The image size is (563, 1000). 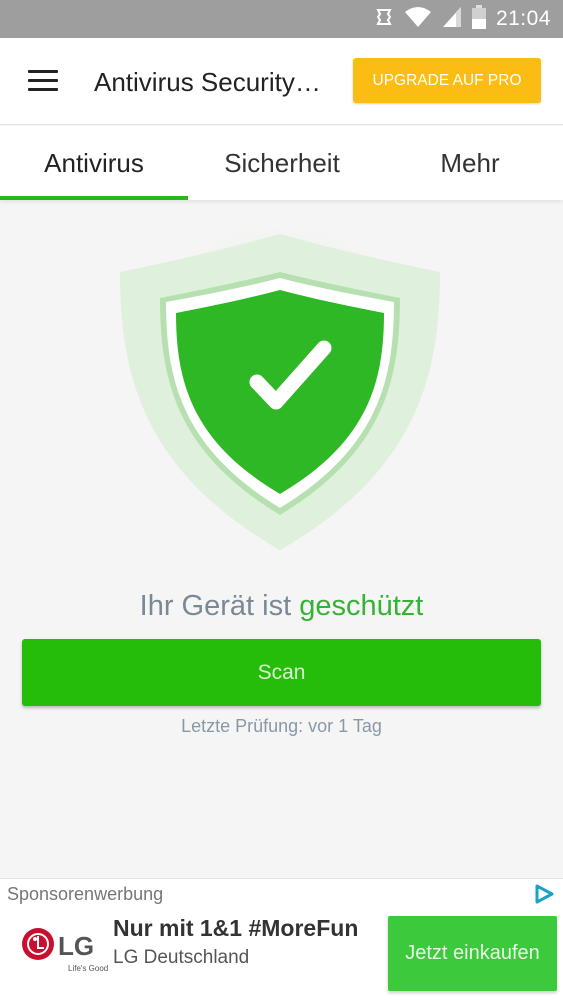 What do you see at coordinates (361, 606) in the screenshot?
I see `status-value: geschützt` at bounding box center [361, 606].